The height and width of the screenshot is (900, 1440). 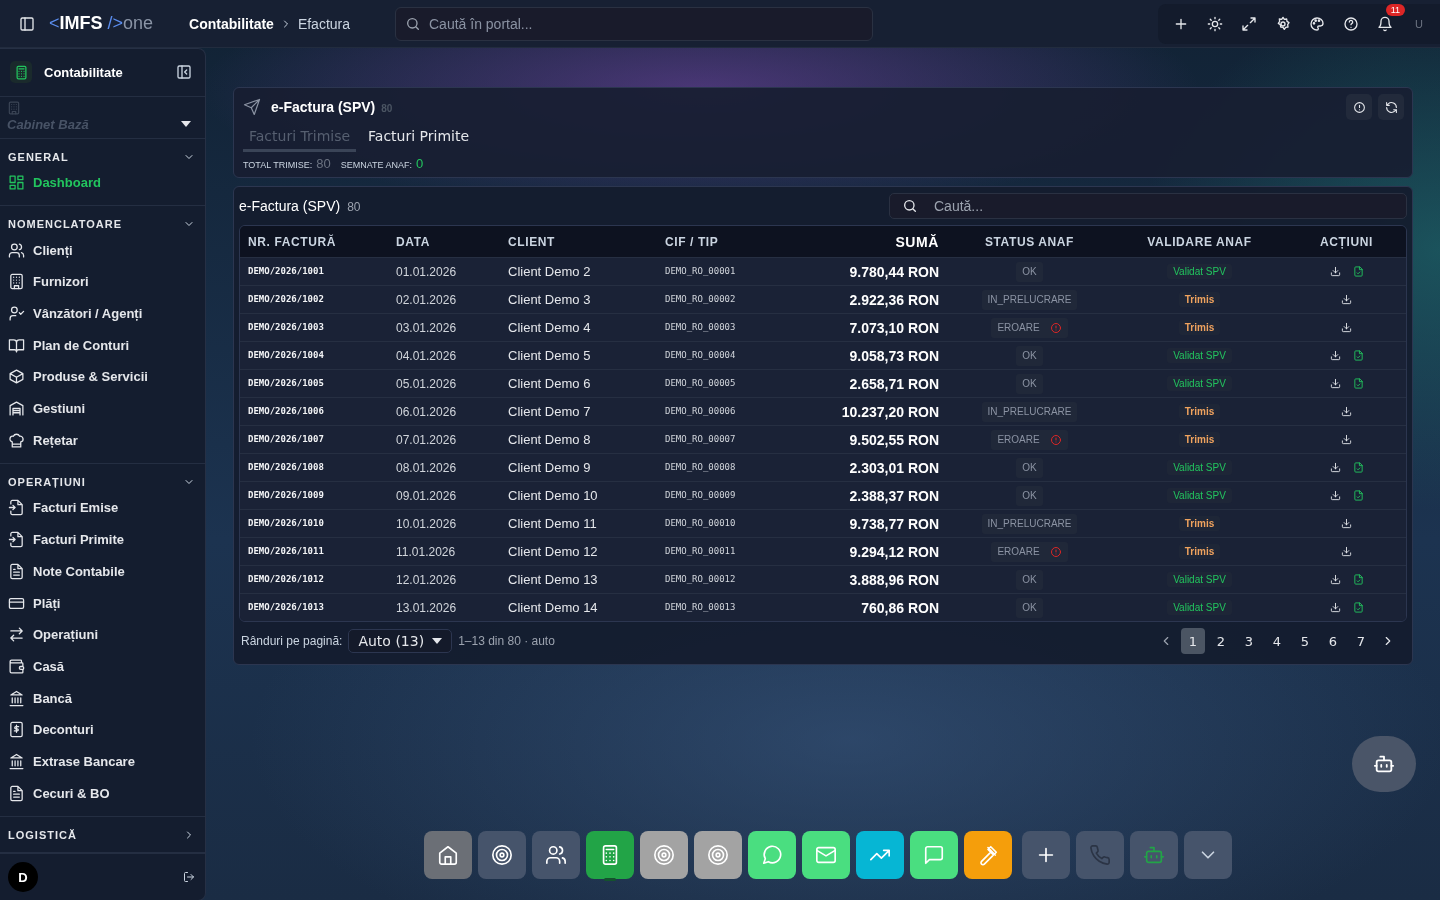 I want to click on nav-item: Rețetar, so click(x=102, y=440).